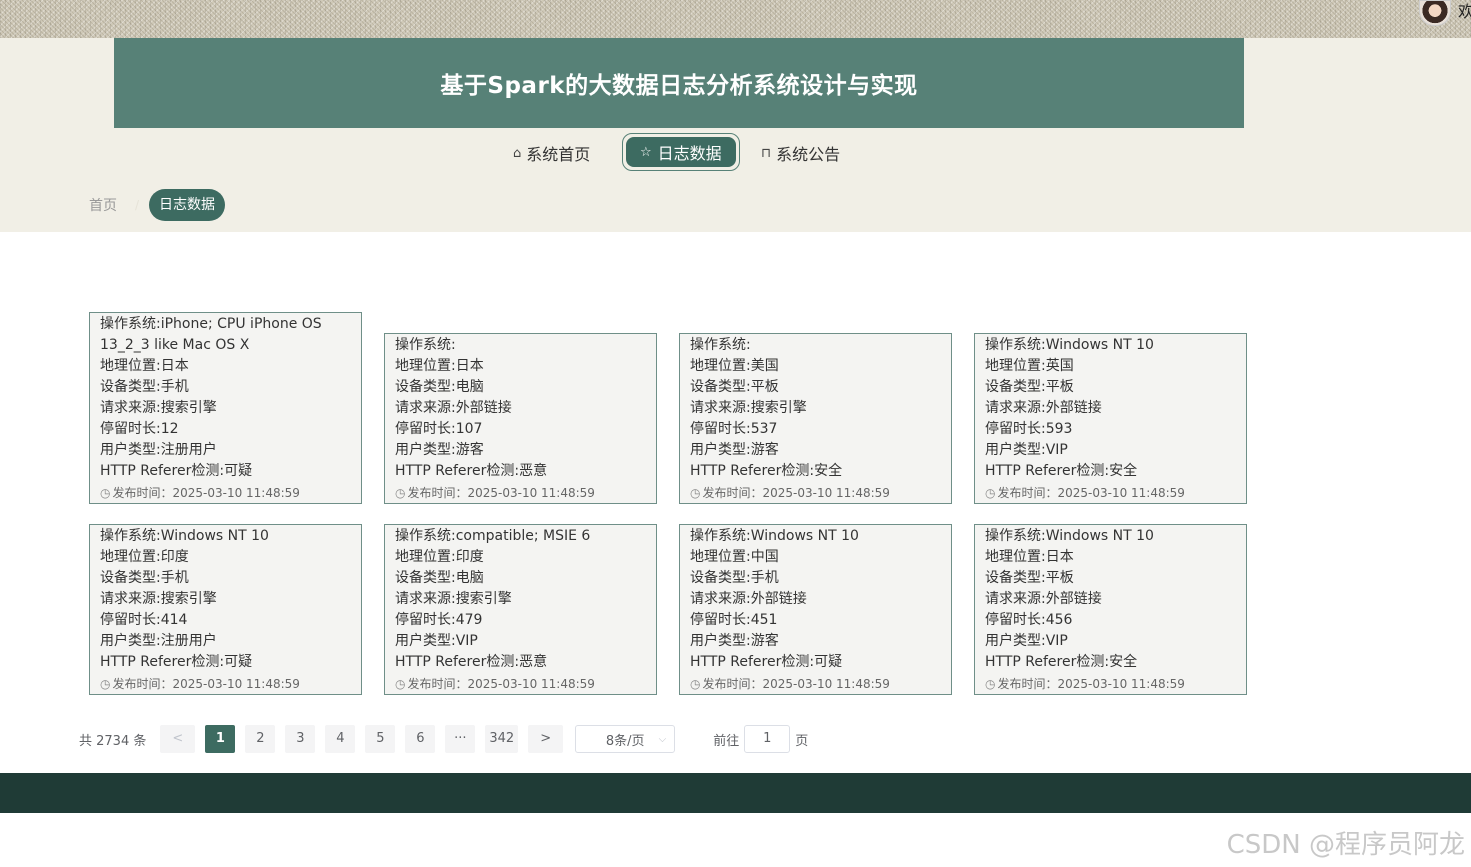 The width and height of the screenshot is (1471, 867). I want to click on title-banner: 基于Spark的大数据日志分析系统设计与实现, so click(679, 83).